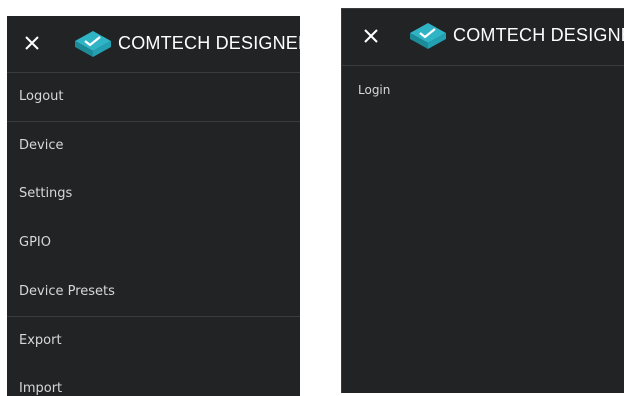 This screenshot has height=396, width=624. I want to click on menu-item-login: Login, so click(483, 90).